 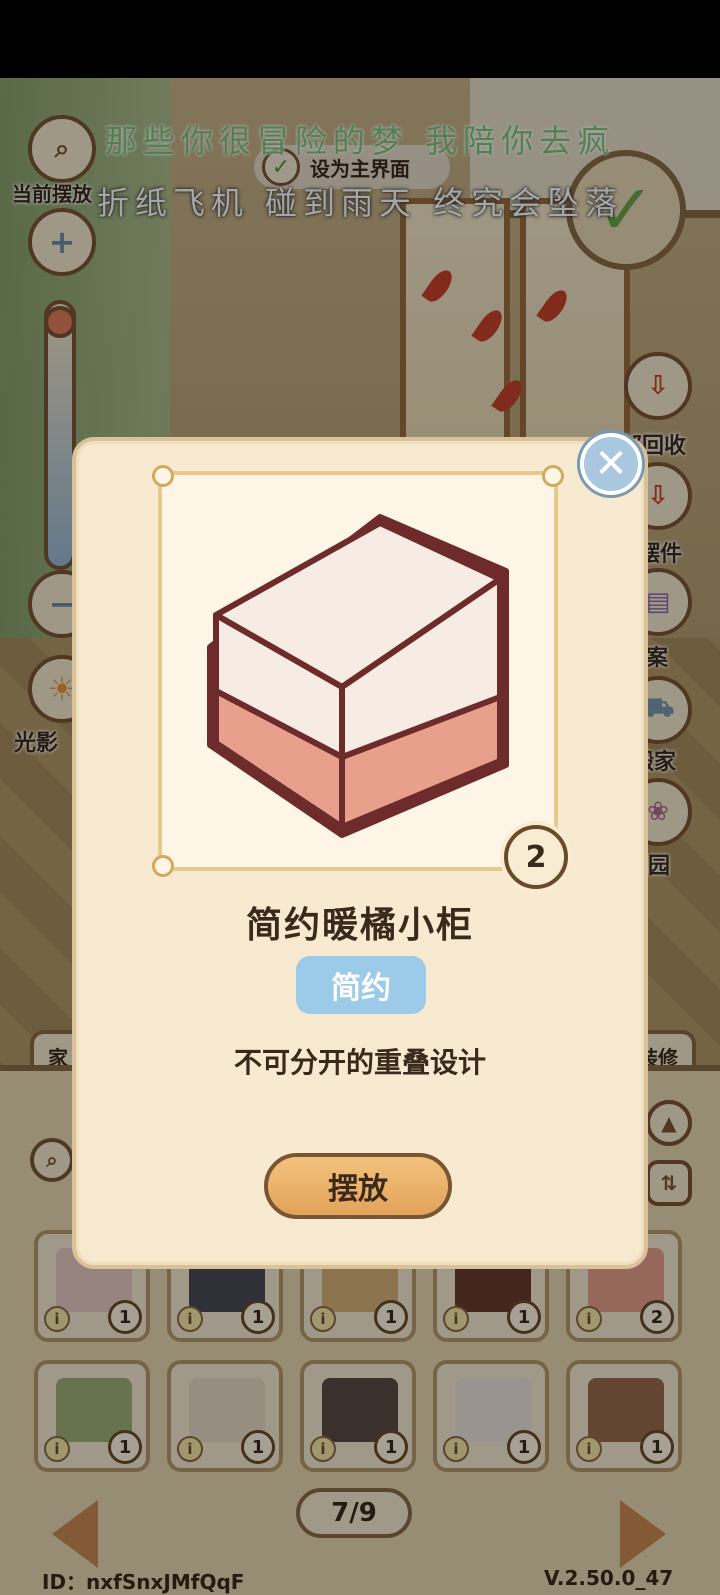 I want to click on close-icon: ✕, so click(x=611, y=464).